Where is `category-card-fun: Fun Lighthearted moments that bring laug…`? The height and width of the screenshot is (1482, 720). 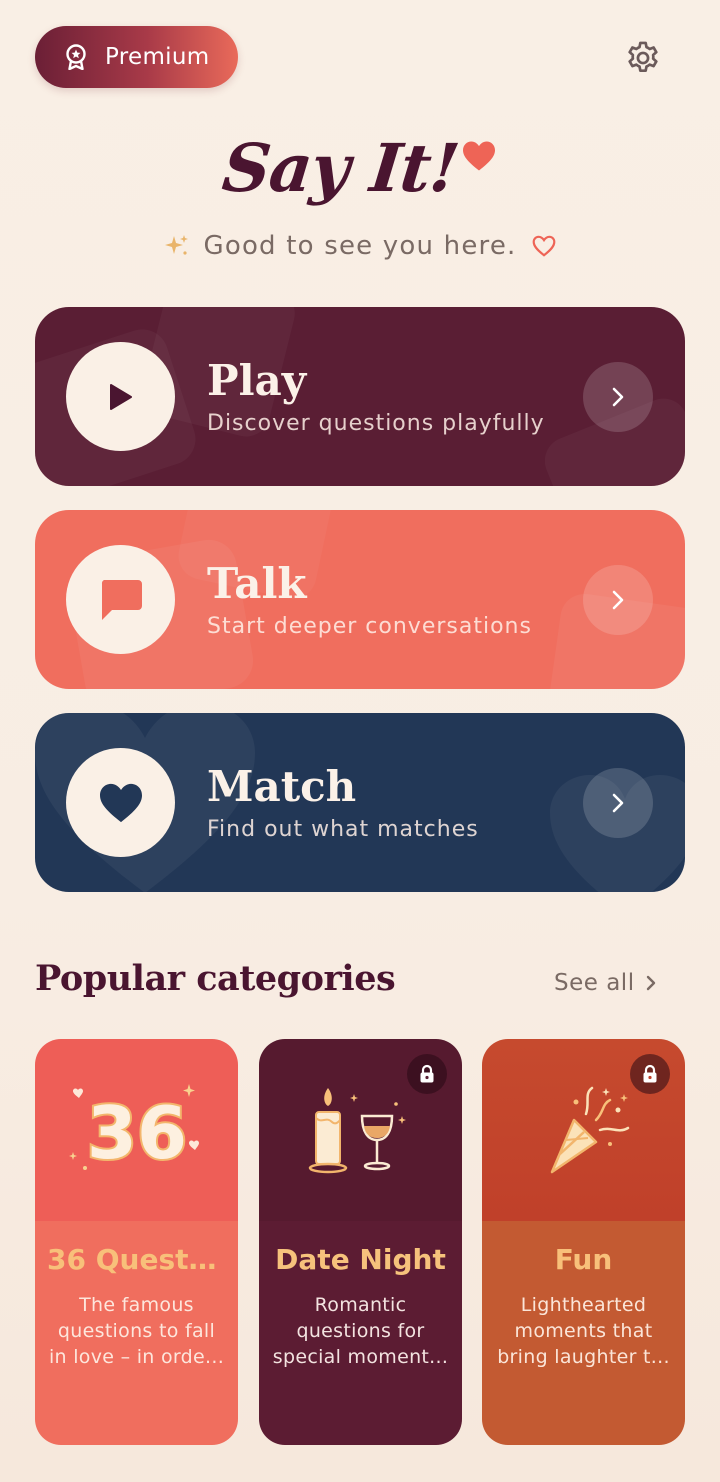 category-card-fun: Fun Lighthearted moments that bring laug… is located at coordinates (583, 1242).